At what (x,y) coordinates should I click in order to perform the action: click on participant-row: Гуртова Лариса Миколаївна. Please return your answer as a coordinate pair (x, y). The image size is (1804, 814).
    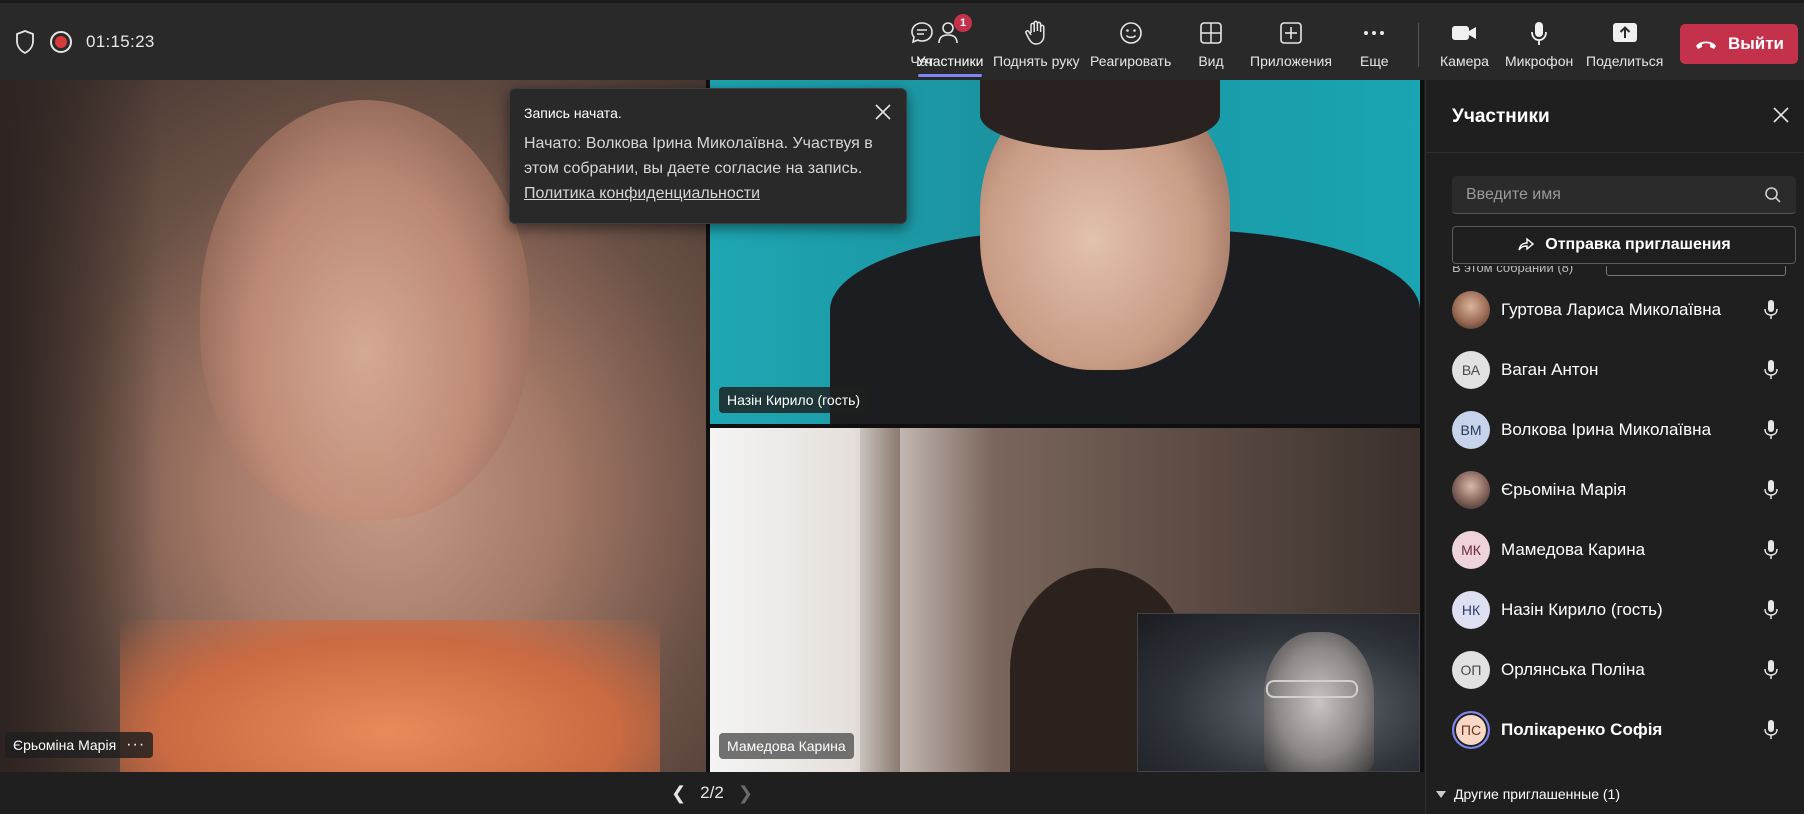
    Looking at the image, I should click on (1615, 310).